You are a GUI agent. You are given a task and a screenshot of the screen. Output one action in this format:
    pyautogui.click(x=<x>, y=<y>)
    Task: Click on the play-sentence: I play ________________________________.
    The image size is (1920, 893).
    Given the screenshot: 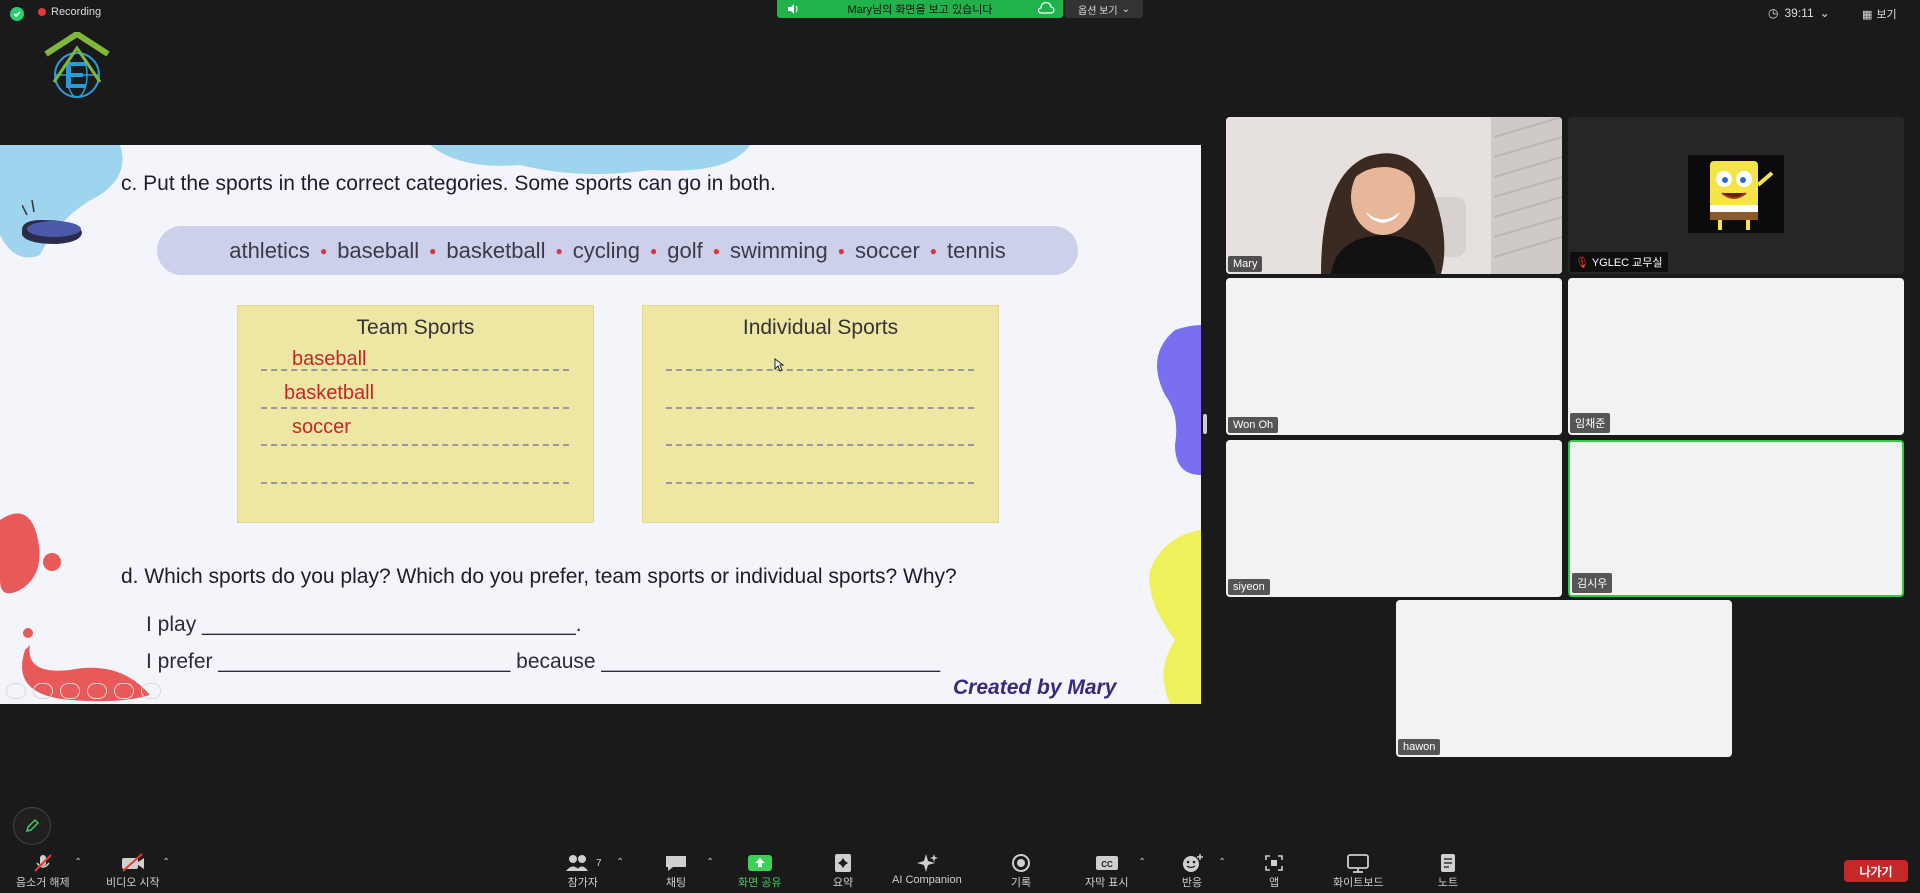 What is the action you would take?
    pyautogui.click(x=364, y=624)
    